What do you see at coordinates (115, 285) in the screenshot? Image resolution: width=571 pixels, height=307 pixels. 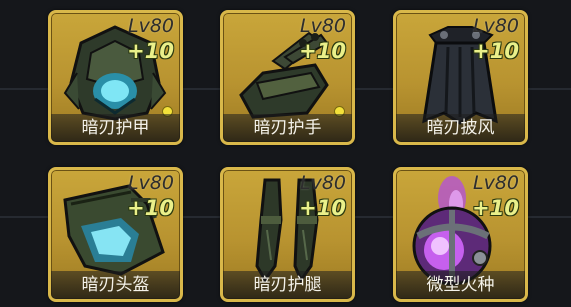 I see `item-name: 暗刃头盔` at bounding box center [115, 285].